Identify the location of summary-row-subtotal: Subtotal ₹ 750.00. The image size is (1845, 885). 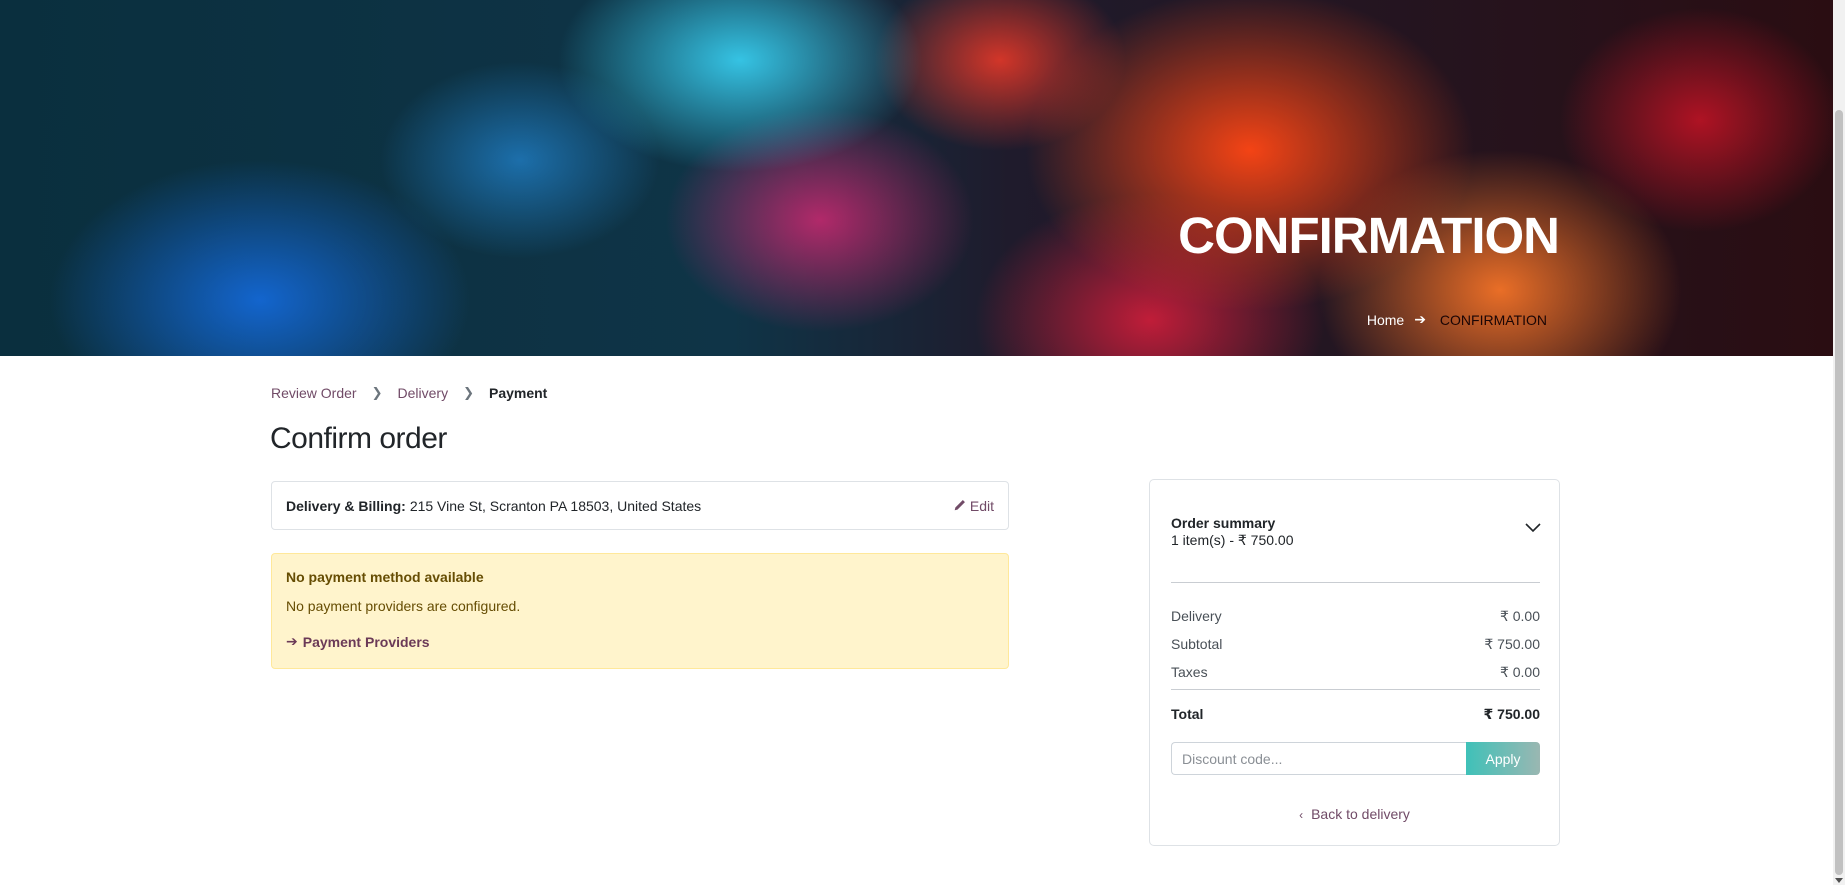
(1355, 644).